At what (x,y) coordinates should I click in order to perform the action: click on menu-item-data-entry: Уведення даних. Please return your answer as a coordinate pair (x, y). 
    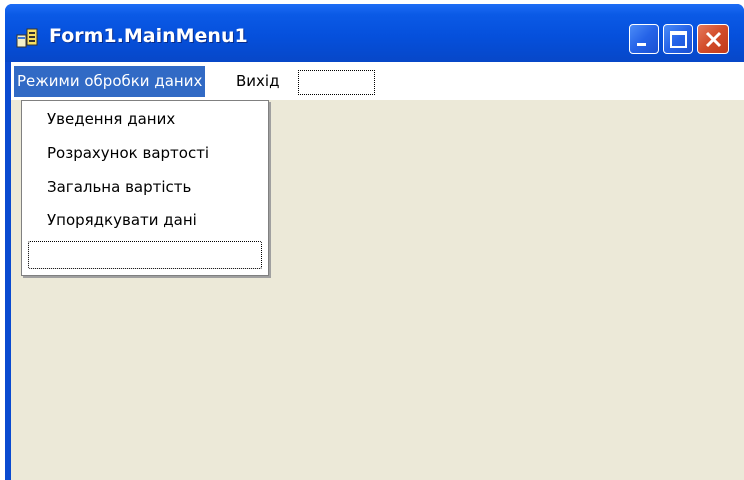
    Looking at the image, I should click on (111, 119).